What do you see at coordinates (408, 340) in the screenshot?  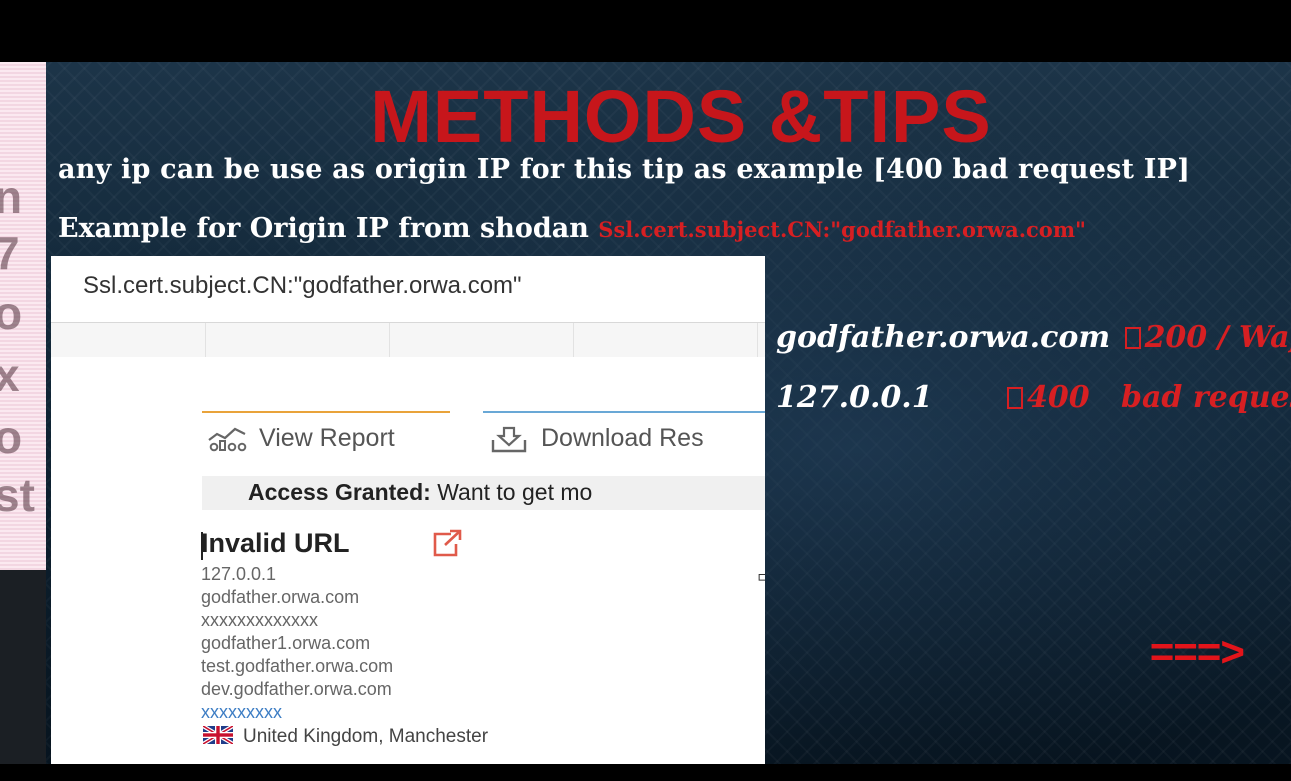 I see `shodan-header-grid` at bounding box center [408, 340].